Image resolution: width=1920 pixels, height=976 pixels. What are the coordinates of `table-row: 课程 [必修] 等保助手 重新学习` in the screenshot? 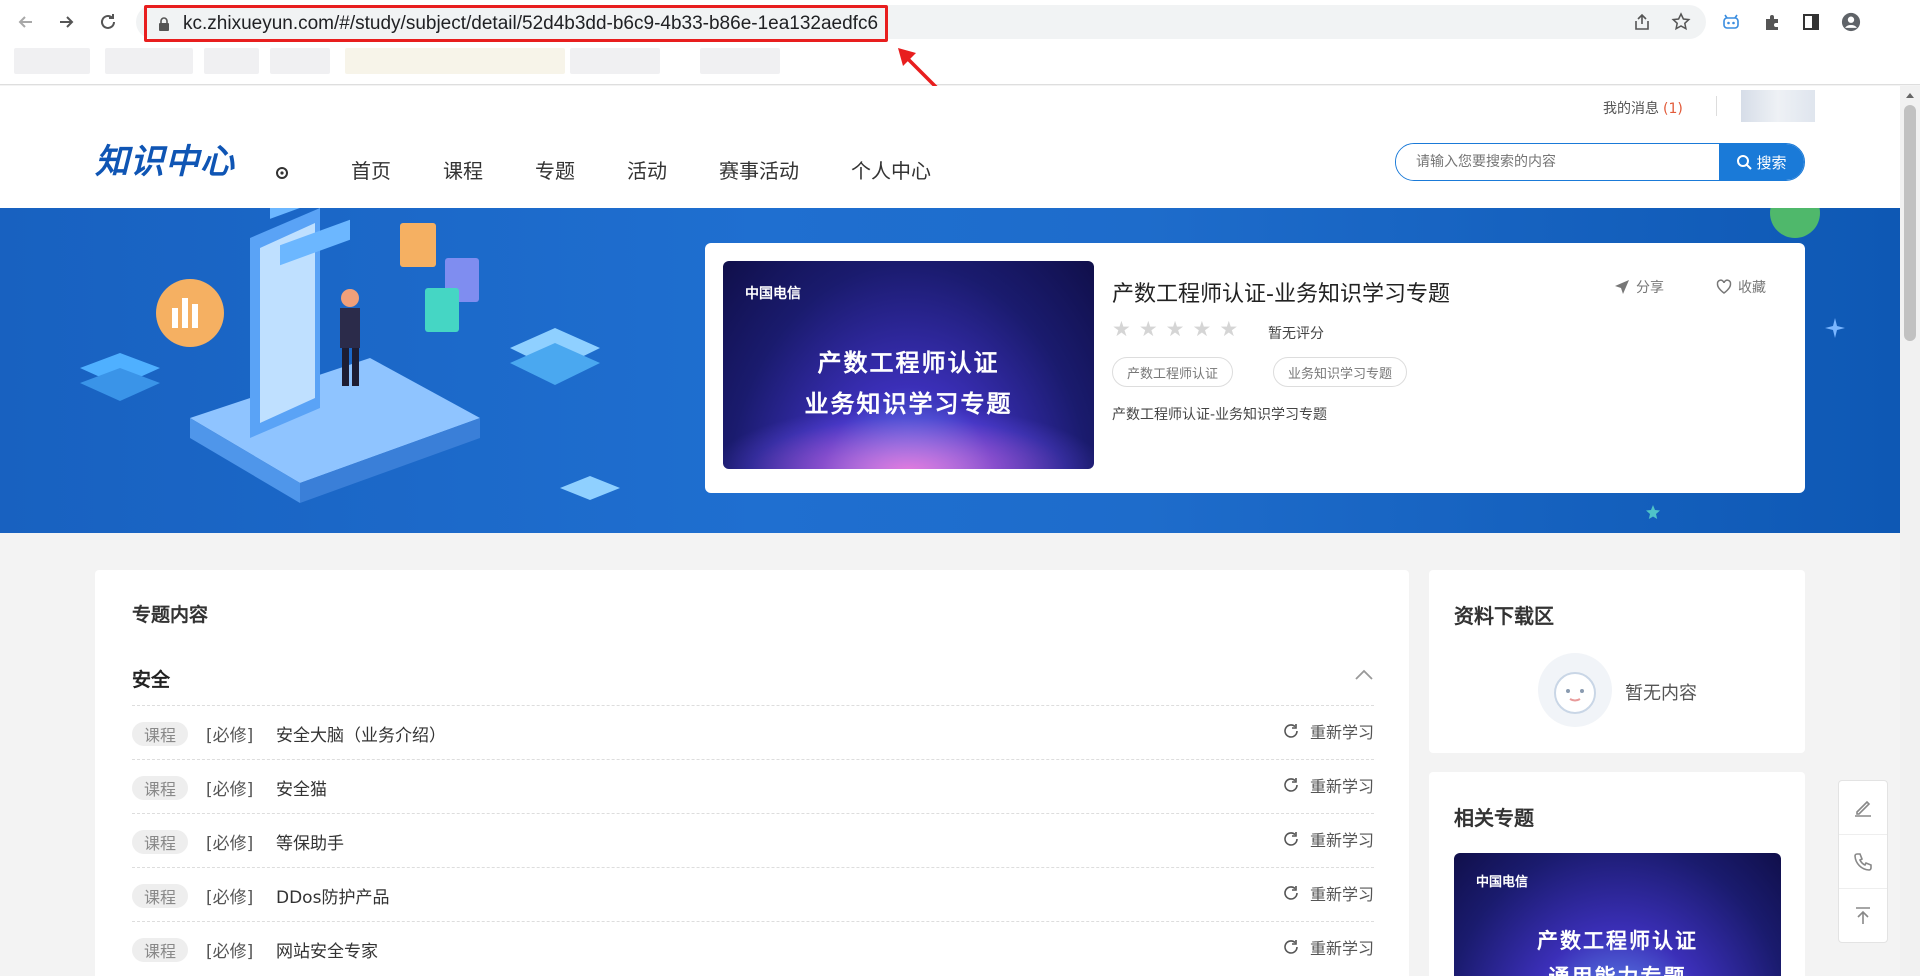 It's located at (753, 840).